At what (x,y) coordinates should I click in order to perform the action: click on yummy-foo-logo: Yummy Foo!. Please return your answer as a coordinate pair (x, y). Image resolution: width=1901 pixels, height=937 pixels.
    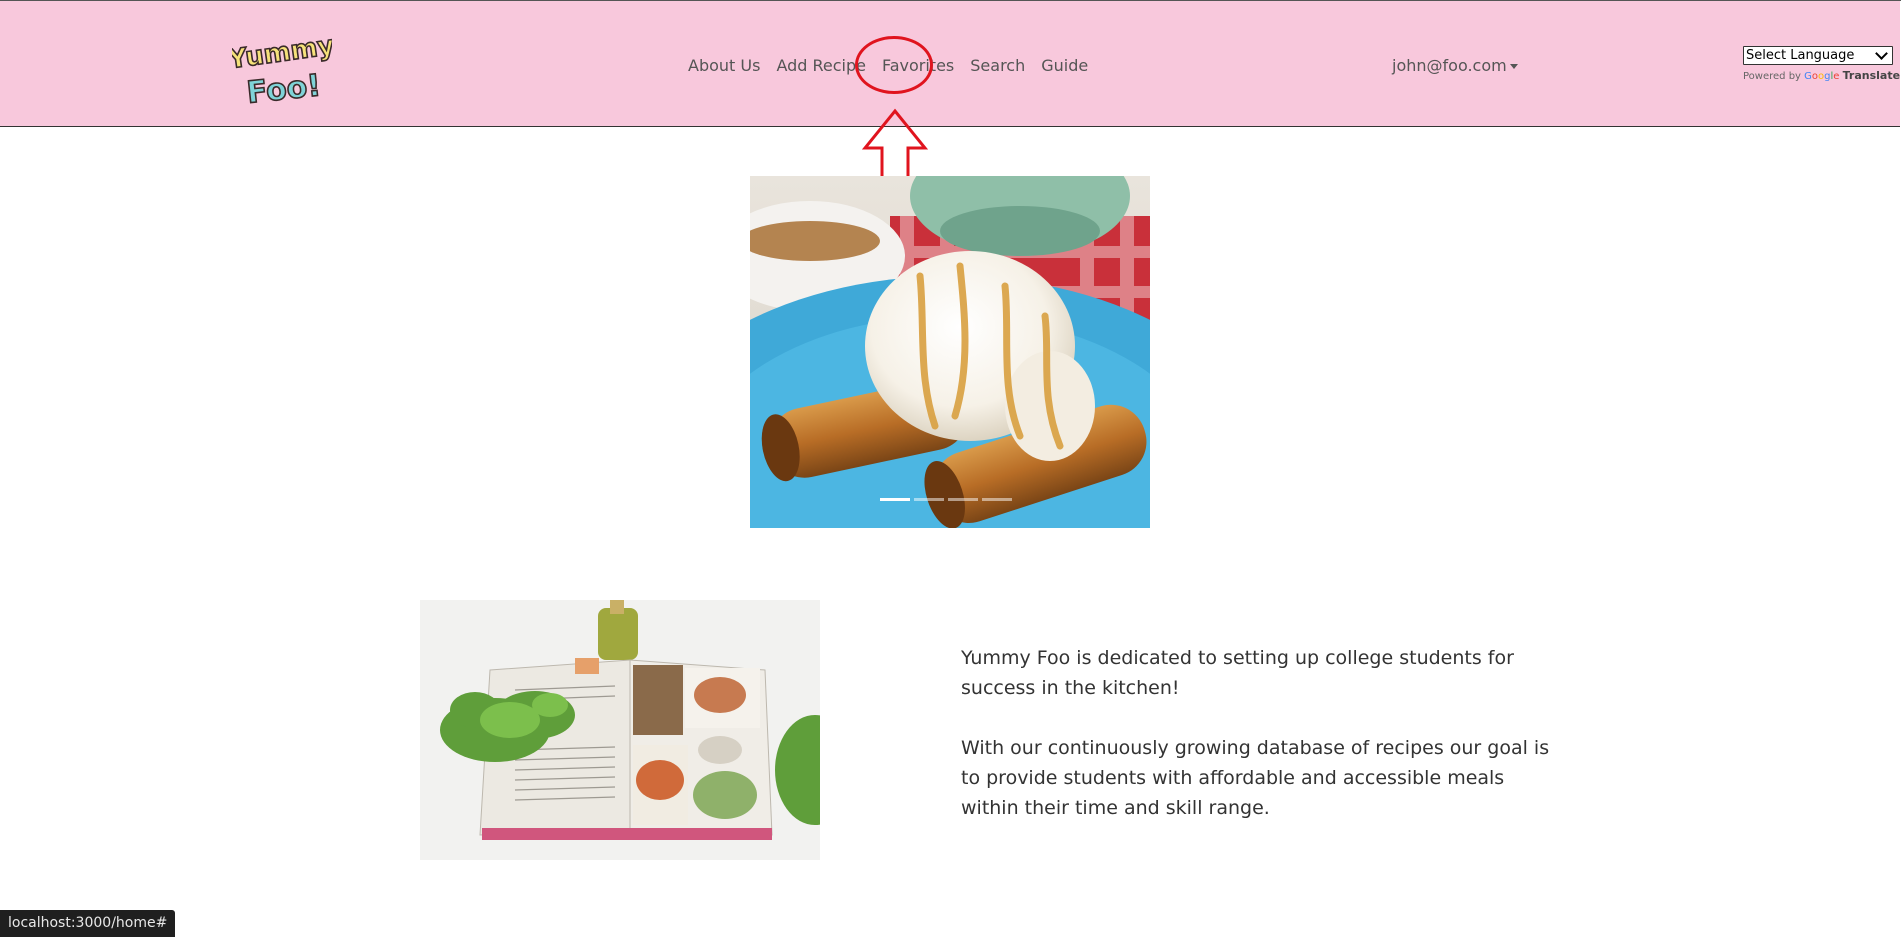
    Looking at the image, I should click on (281, 69).